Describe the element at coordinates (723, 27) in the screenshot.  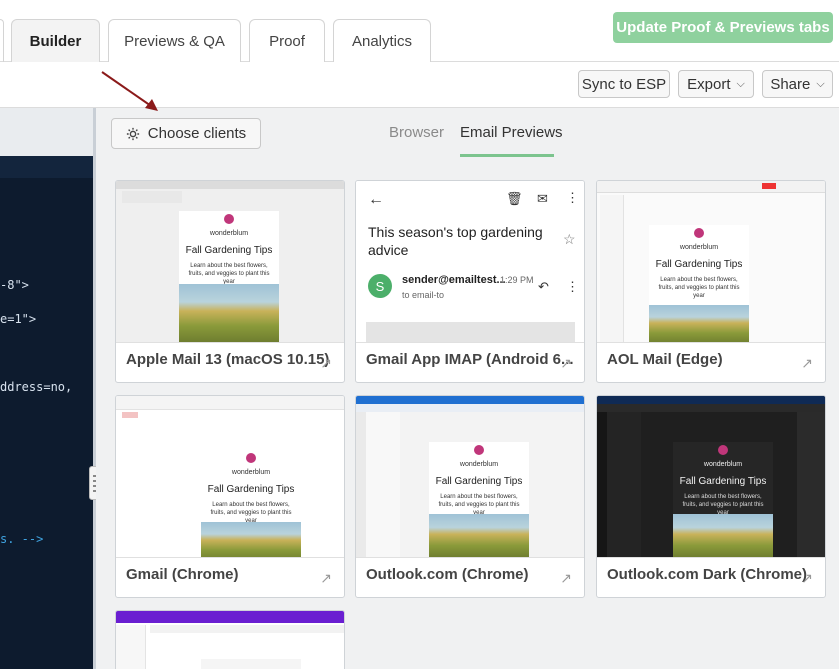
I see `update-proof-button: Update Proof & Previews tabs` at that location.